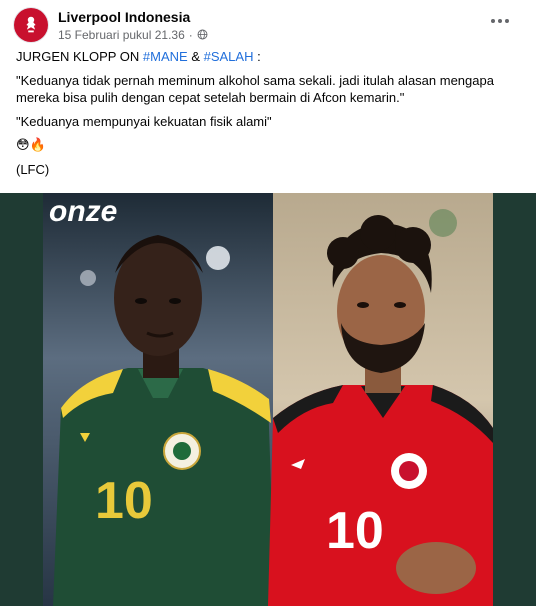 The width and height of the screenshot is (536, 606). Describe the element at coordinates (165, 56) in the screenshot. I see `hashtag-mane-link: #MANE` at that location.